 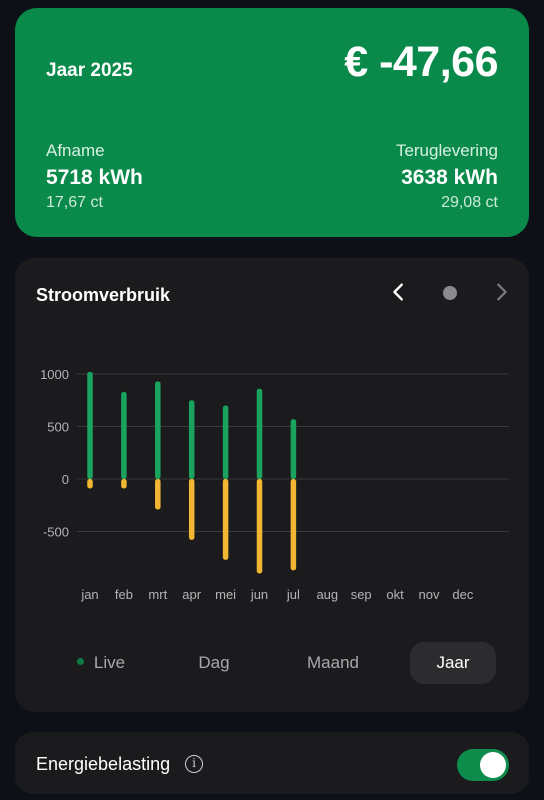 What do you see at coordinates (395, 594) in the screenshot?
I see `x-tick-label: okt` at bounding box center [395, 594].